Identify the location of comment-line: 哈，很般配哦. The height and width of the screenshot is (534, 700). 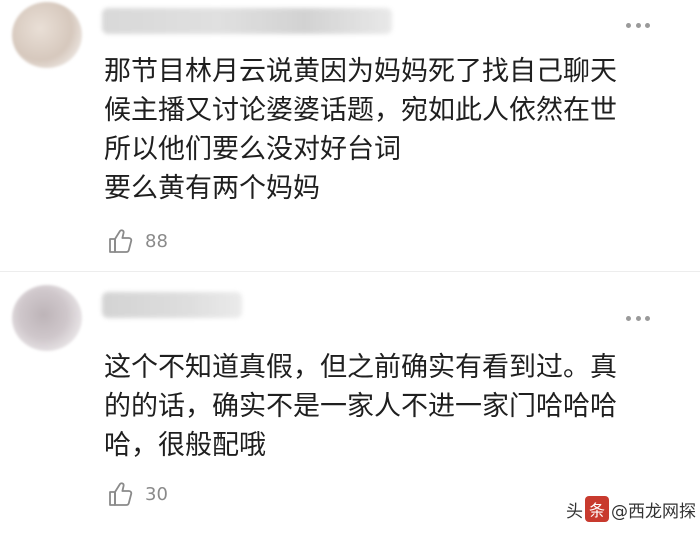
(185, 445).